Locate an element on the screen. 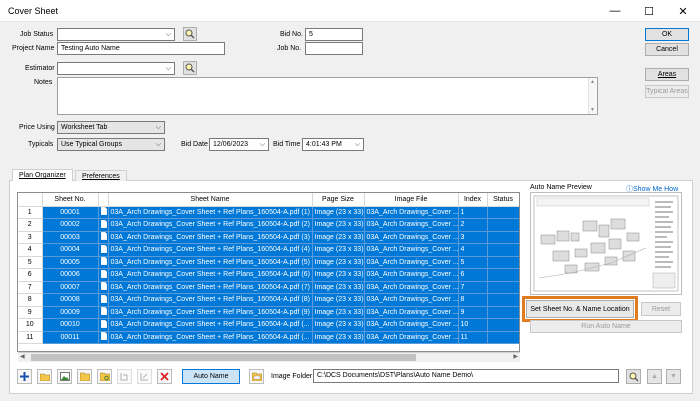  index-cell: 6 is located at coordinates (473, 275).